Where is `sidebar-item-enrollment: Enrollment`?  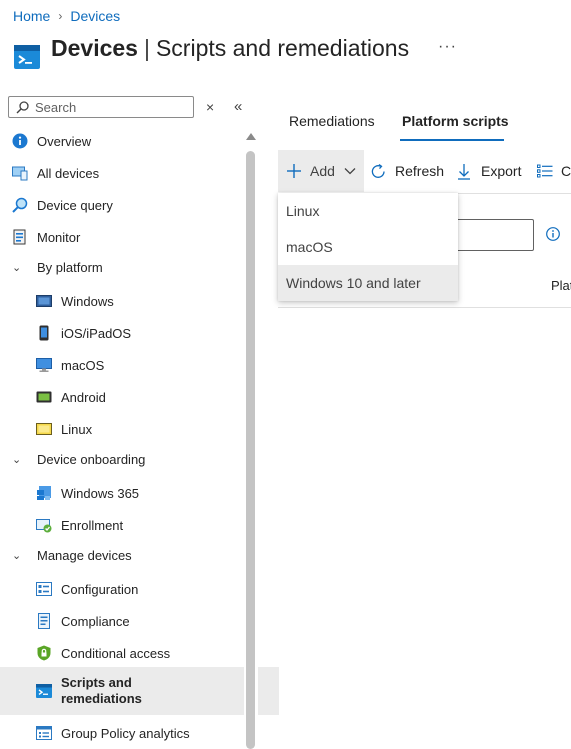 sidebar-item-enrollment: Enrollment is located at coordinates (139, 525).